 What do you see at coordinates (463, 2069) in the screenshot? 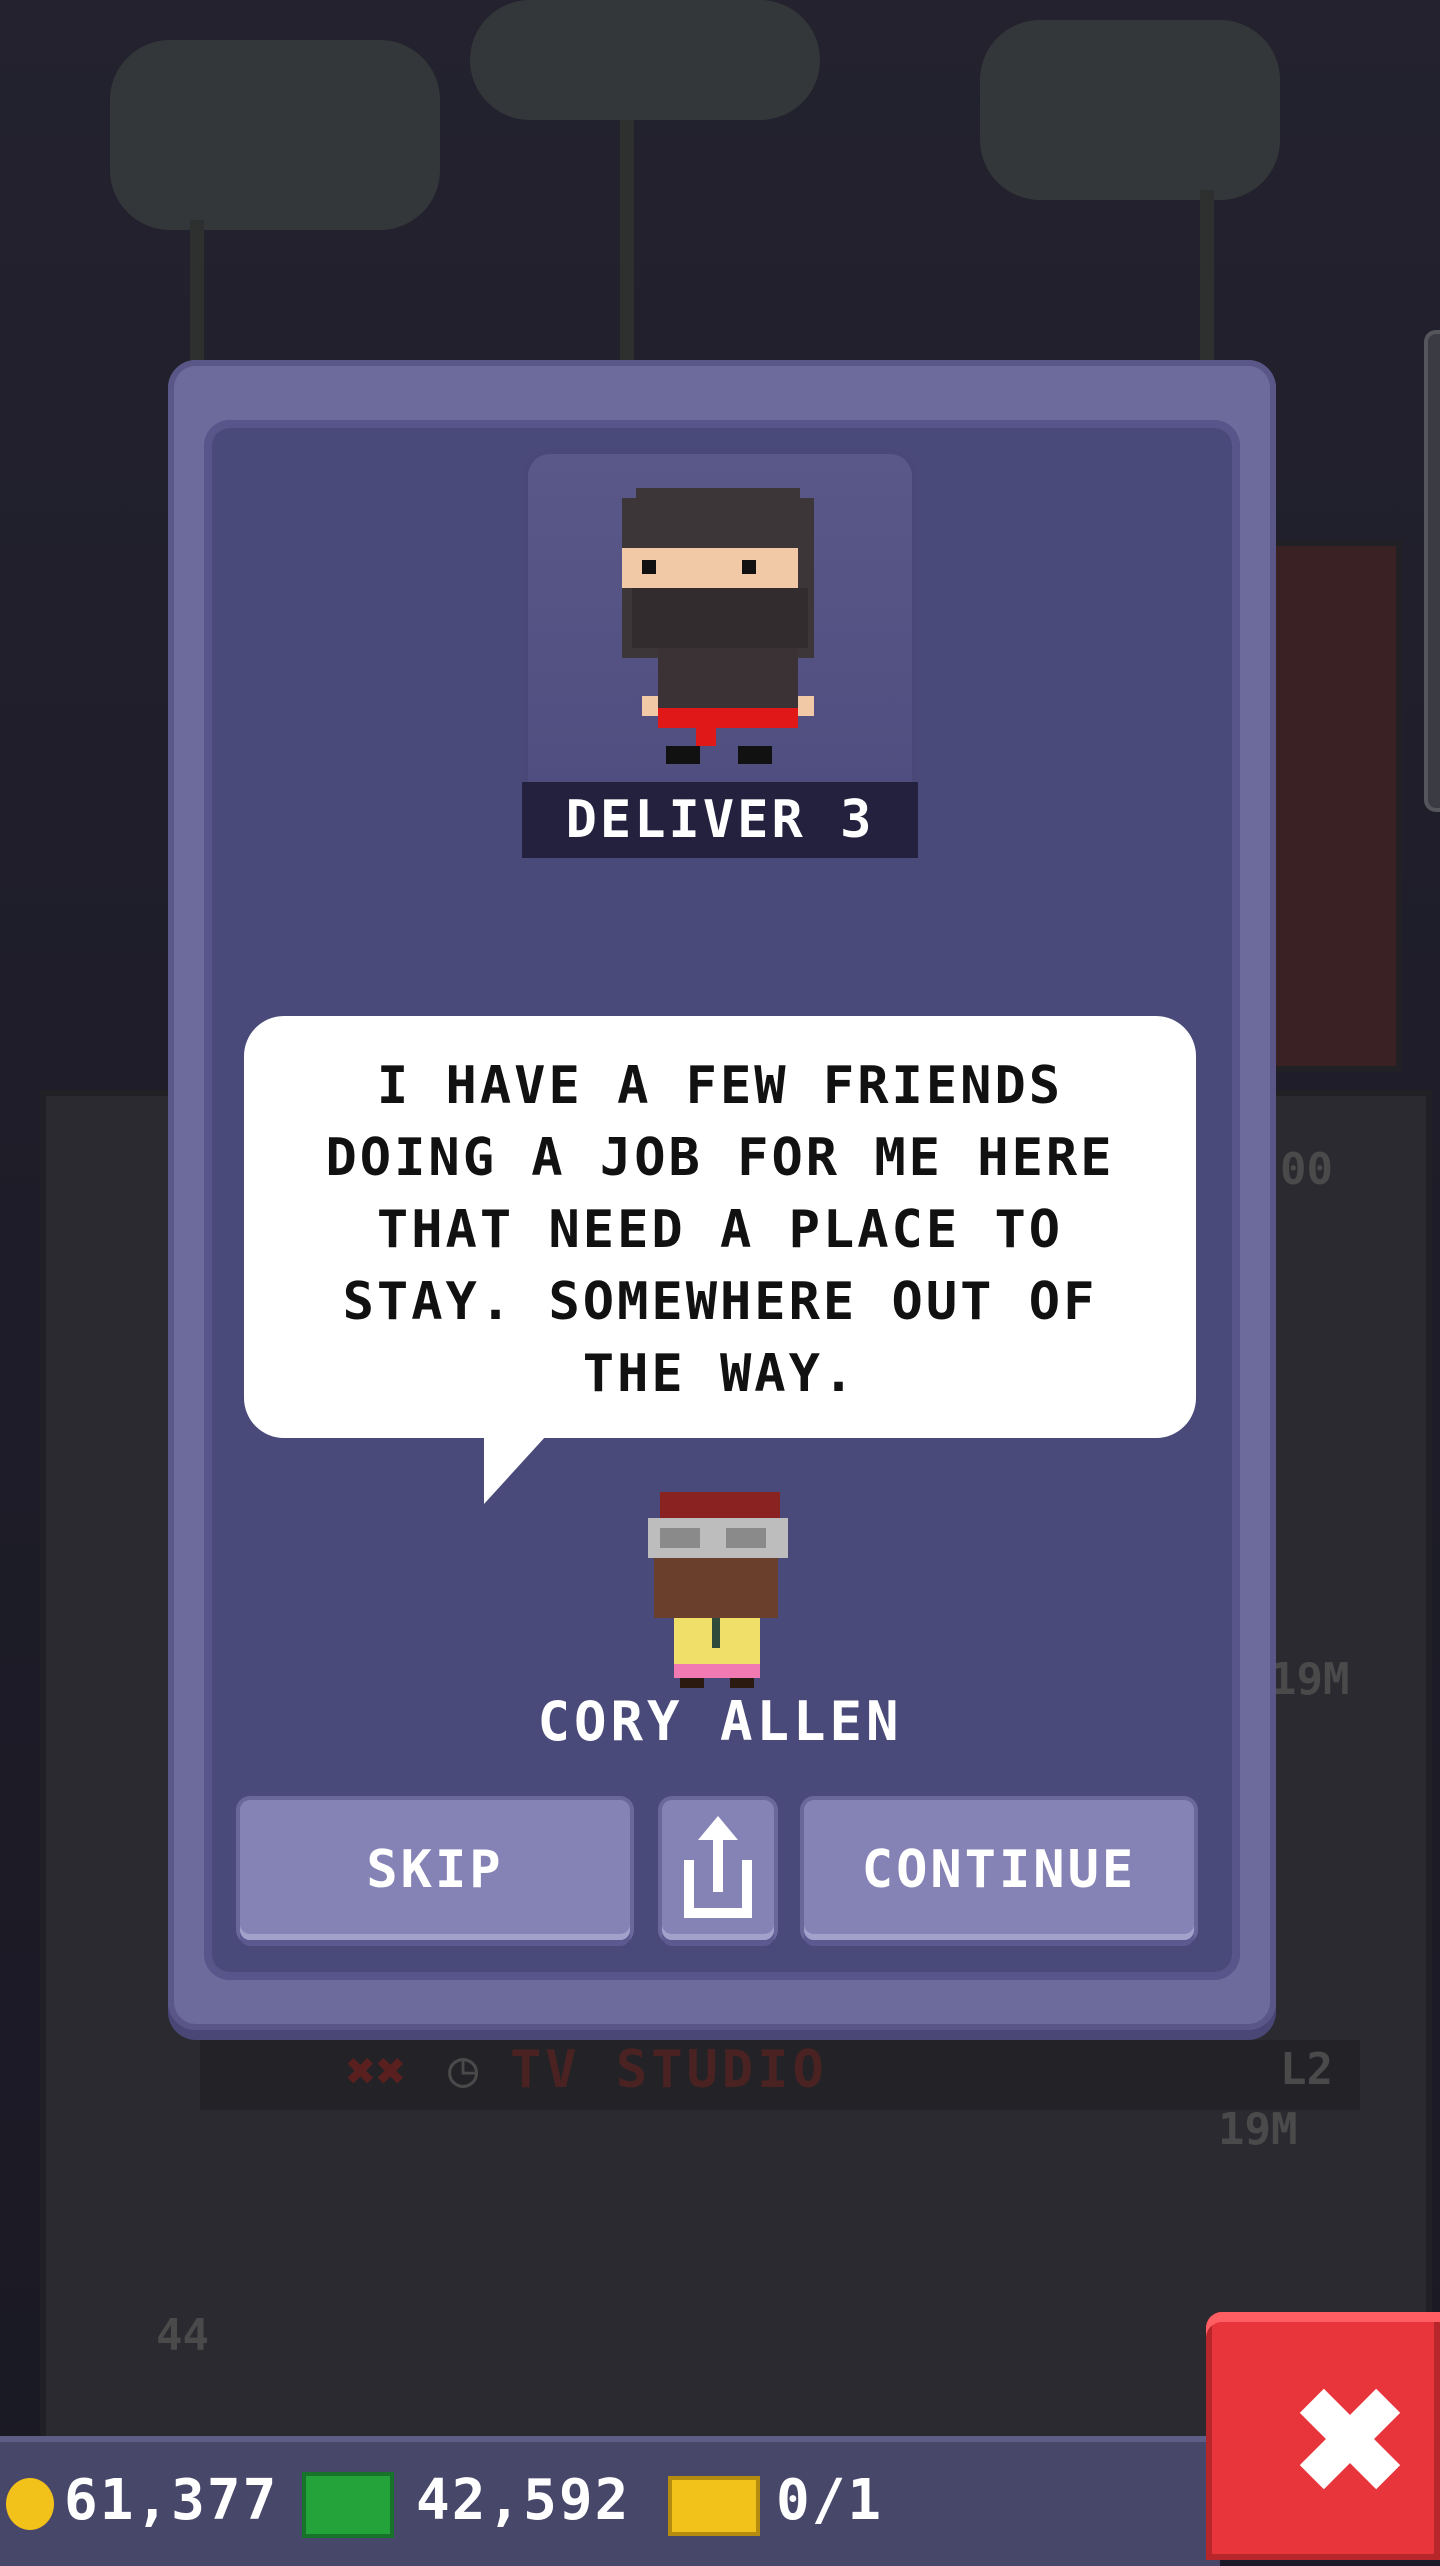
I see `floor-clock-icon: ◷` at bounding box center [463, 2069].